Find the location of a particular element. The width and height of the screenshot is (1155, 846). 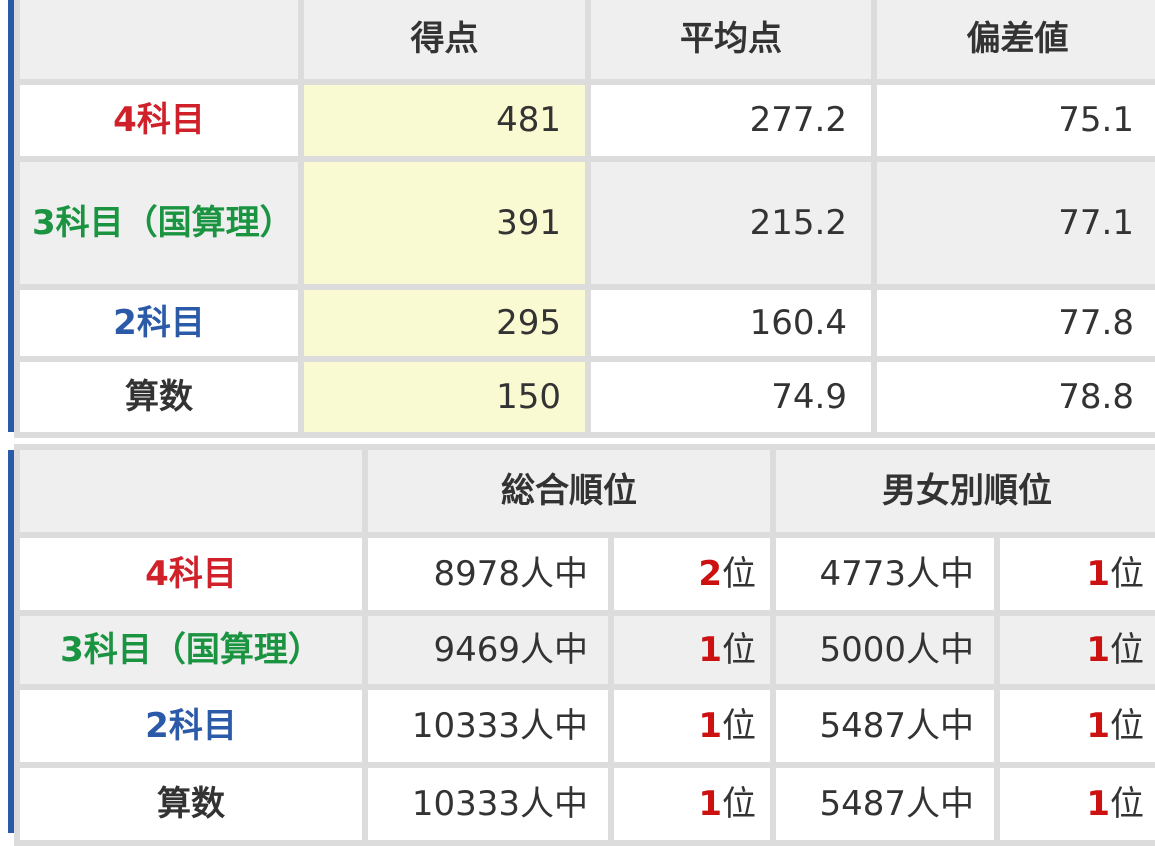

average-value: 74.9 is located at coordinates (731, 397).